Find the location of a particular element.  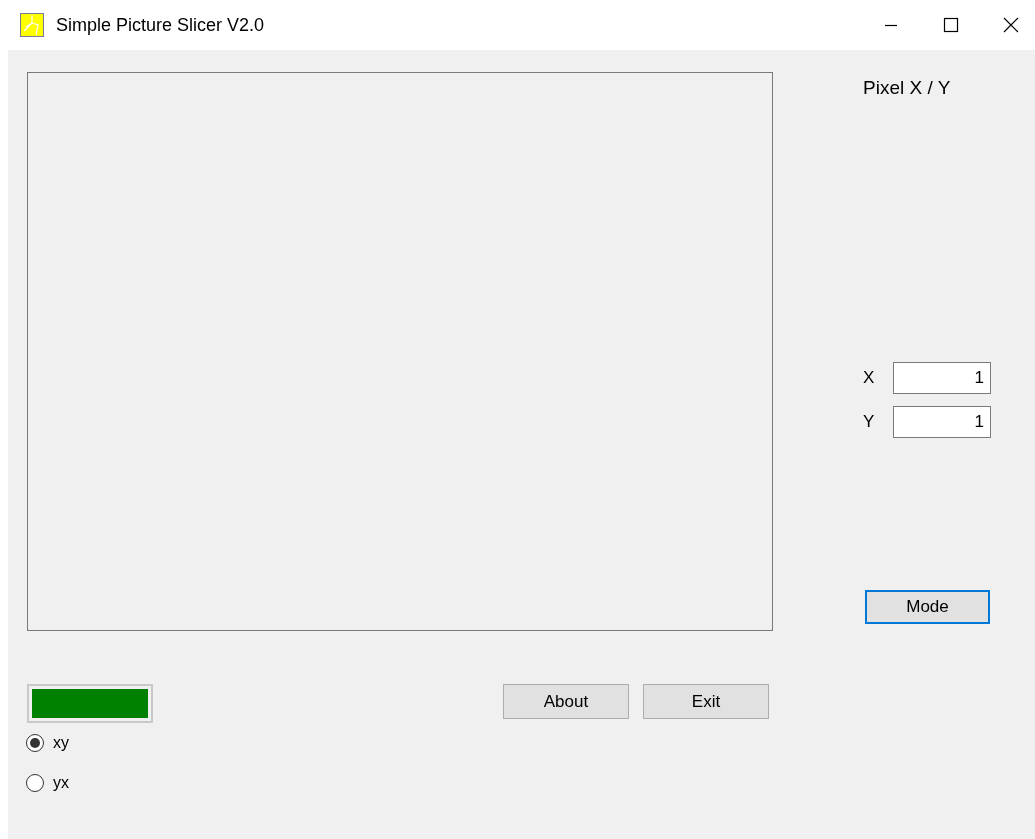

radio-option: xy is located at coordinates (89, 743).